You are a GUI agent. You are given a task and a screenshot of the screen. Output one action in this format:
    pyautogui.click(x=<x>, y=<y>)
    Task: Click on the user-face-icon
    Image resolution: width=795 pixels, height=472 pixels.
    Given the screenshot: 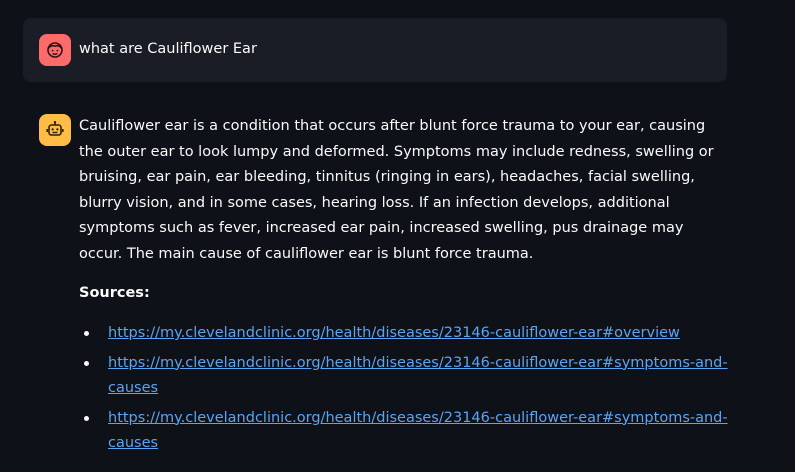 What is the action you would take?
    pyautogui.click(x=55, y=50)
    